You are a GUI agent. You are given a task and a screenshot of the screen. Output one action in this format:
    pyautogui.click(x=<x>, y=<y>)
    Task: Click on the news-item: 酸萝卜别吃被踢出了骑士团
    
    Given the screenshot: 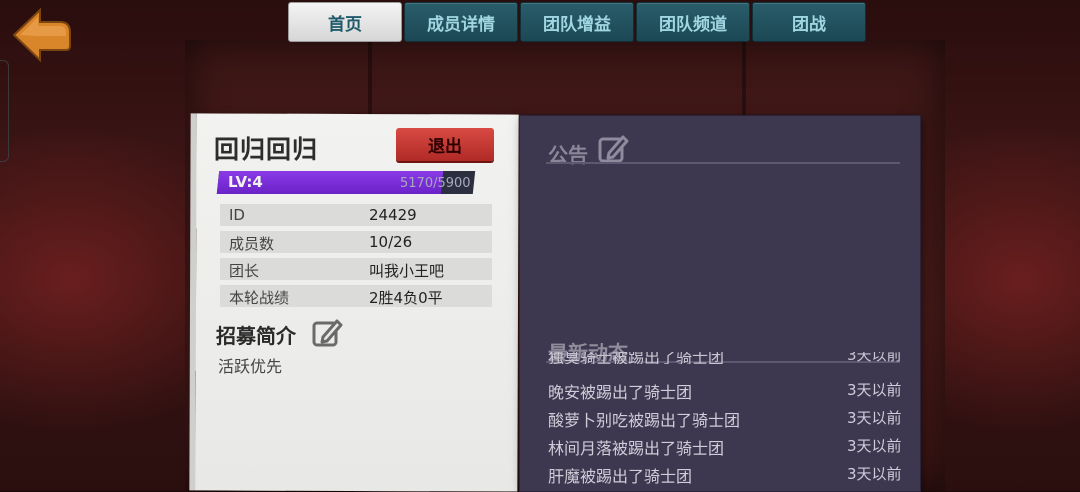 What is the action you would take?
    pyautogui.click(x=644, y=420)
    